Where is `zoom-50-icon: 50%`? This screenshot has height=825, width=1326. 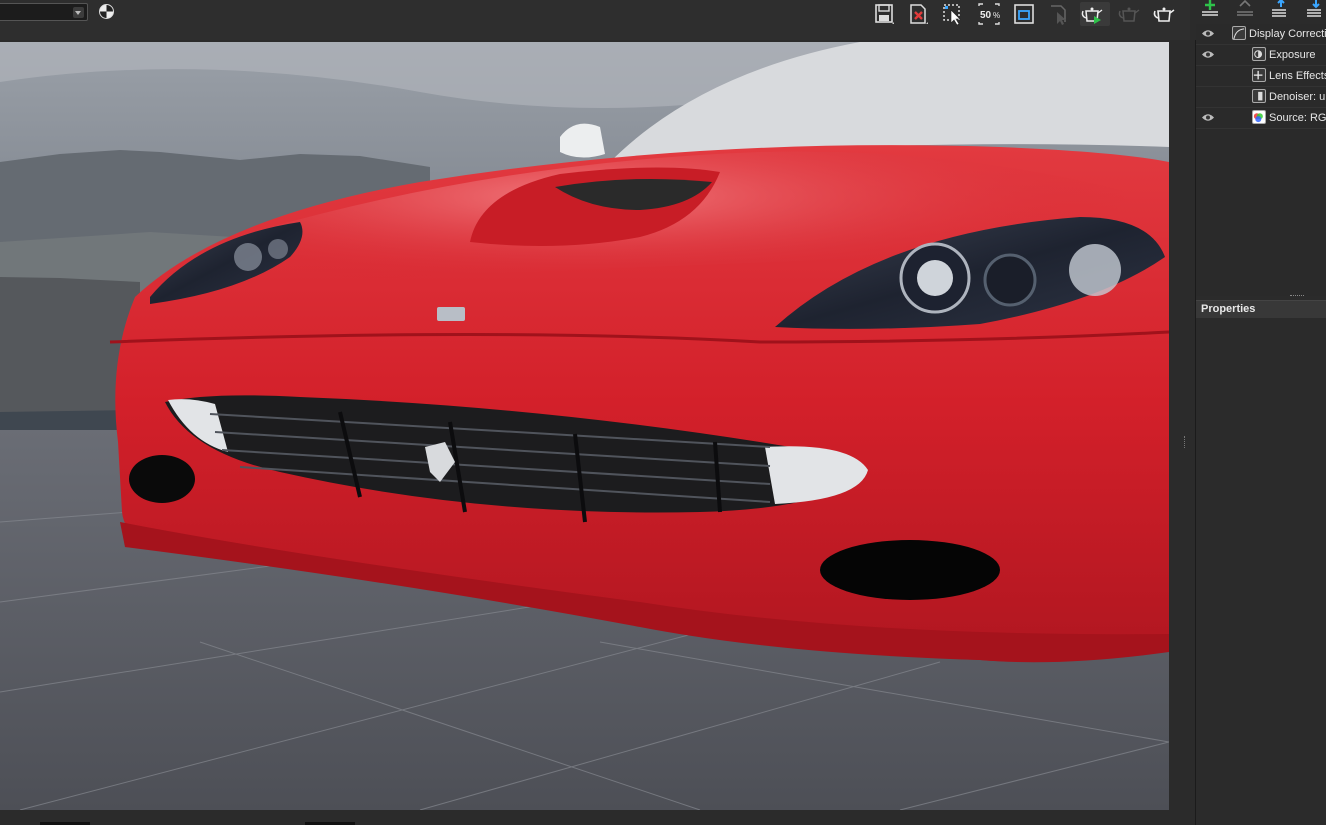
zoom-50-icon: 50% is located at coordinates (989, 14).